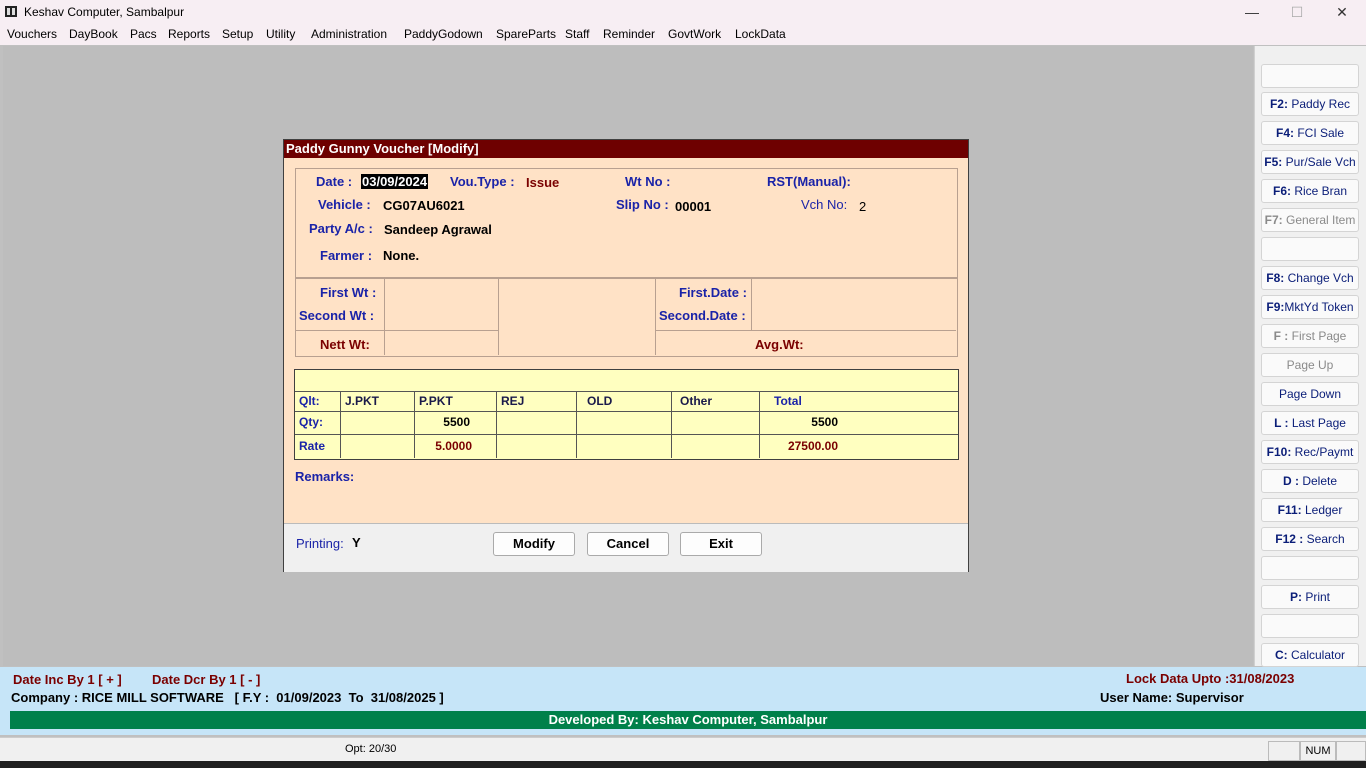  What do you see at coordinates (1310, 249) in the screenshot?
I see `blank-shortcut-mid` at bounding box center [1310, 249].